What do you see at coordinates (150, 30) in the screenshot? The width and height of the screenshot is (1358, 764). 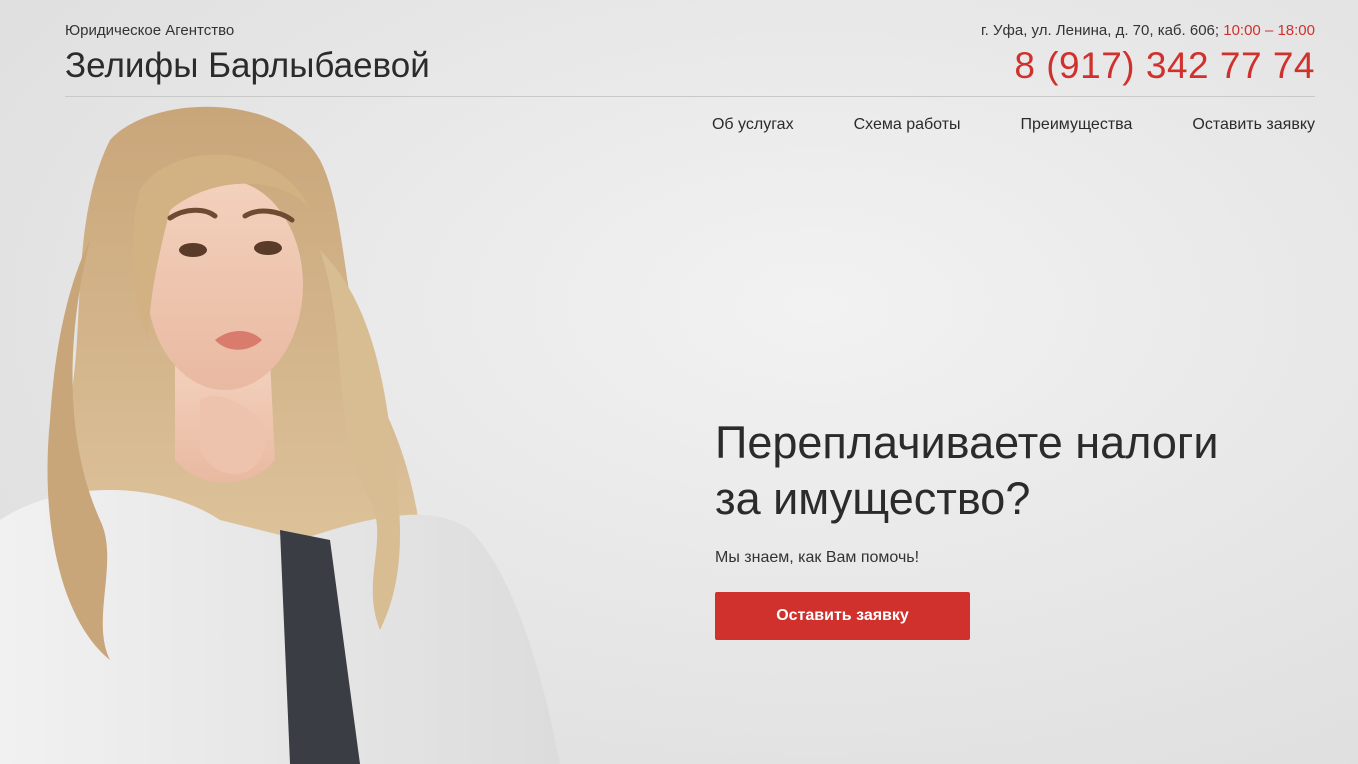 I see `agency-subtitle: Юридическое Агентство` at bounding box center [150, 30].